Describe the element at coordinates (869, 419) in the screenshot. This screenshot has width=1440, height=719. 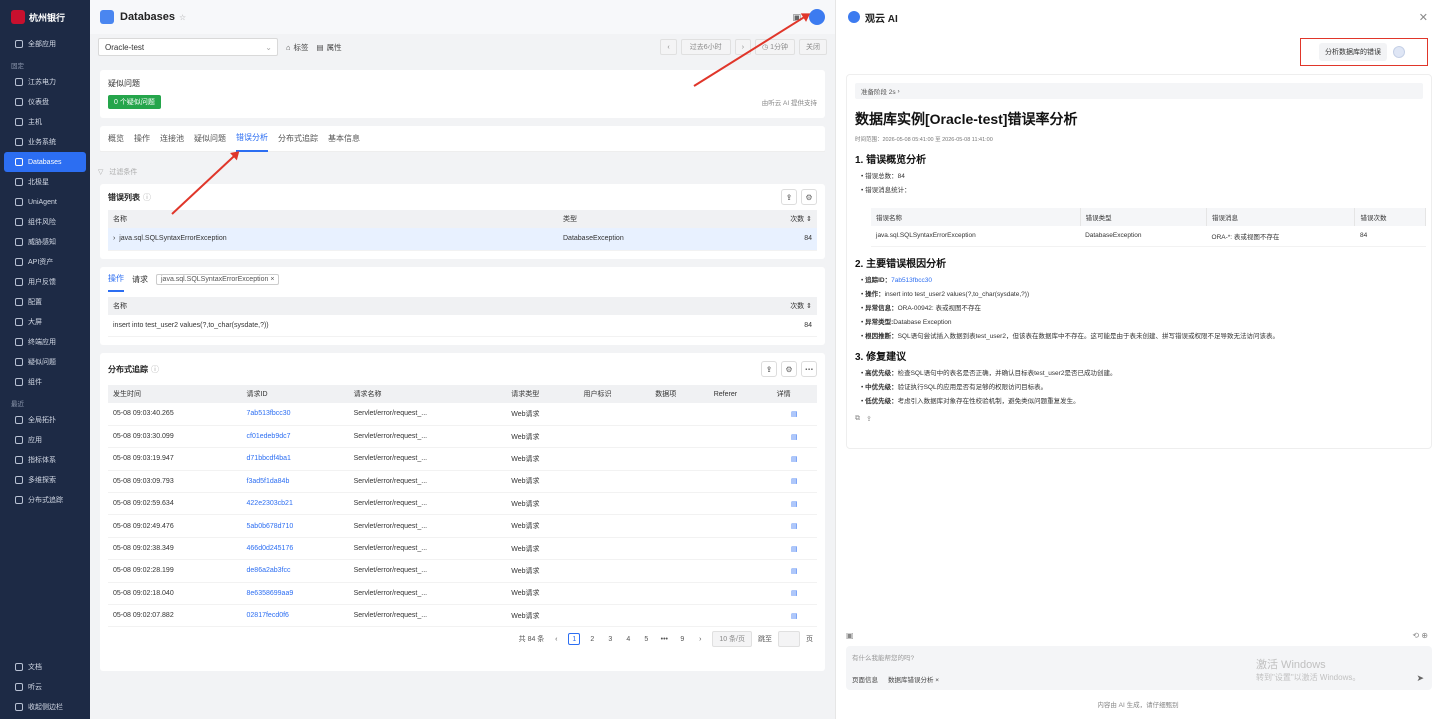
I see `share-icon: ⇪` at that location.